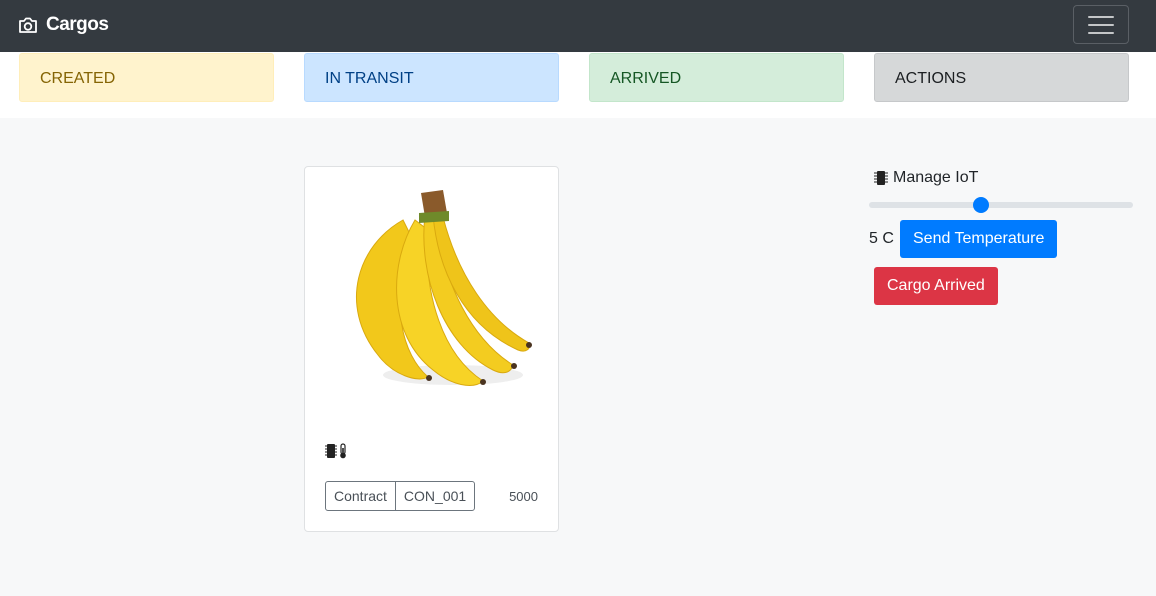 This screenshot has height=596, width=1156. Describe the element at coordinates (343, 451) in the screenshot. I see `thermometer-icon` at that location.